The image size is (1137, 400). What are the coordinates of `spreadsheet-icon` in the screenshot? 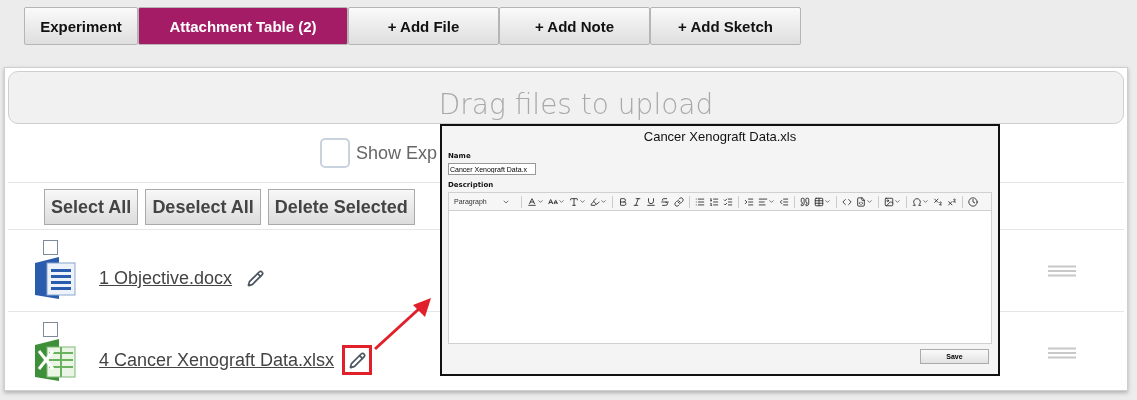 It's located at (56, 360).